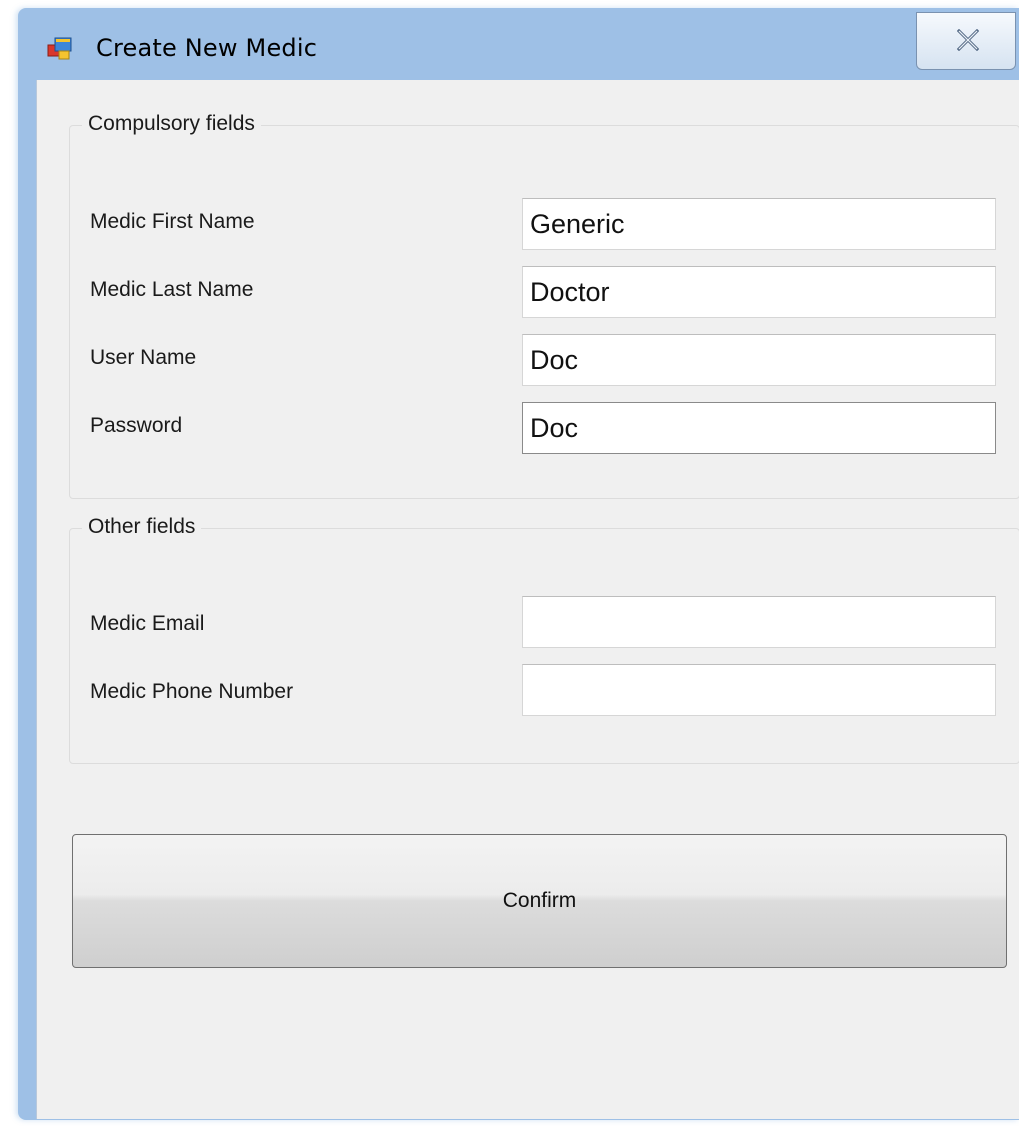 This screenshot has height=1126, width=1019. I want to click on phone-number-input, so click(759, 690).